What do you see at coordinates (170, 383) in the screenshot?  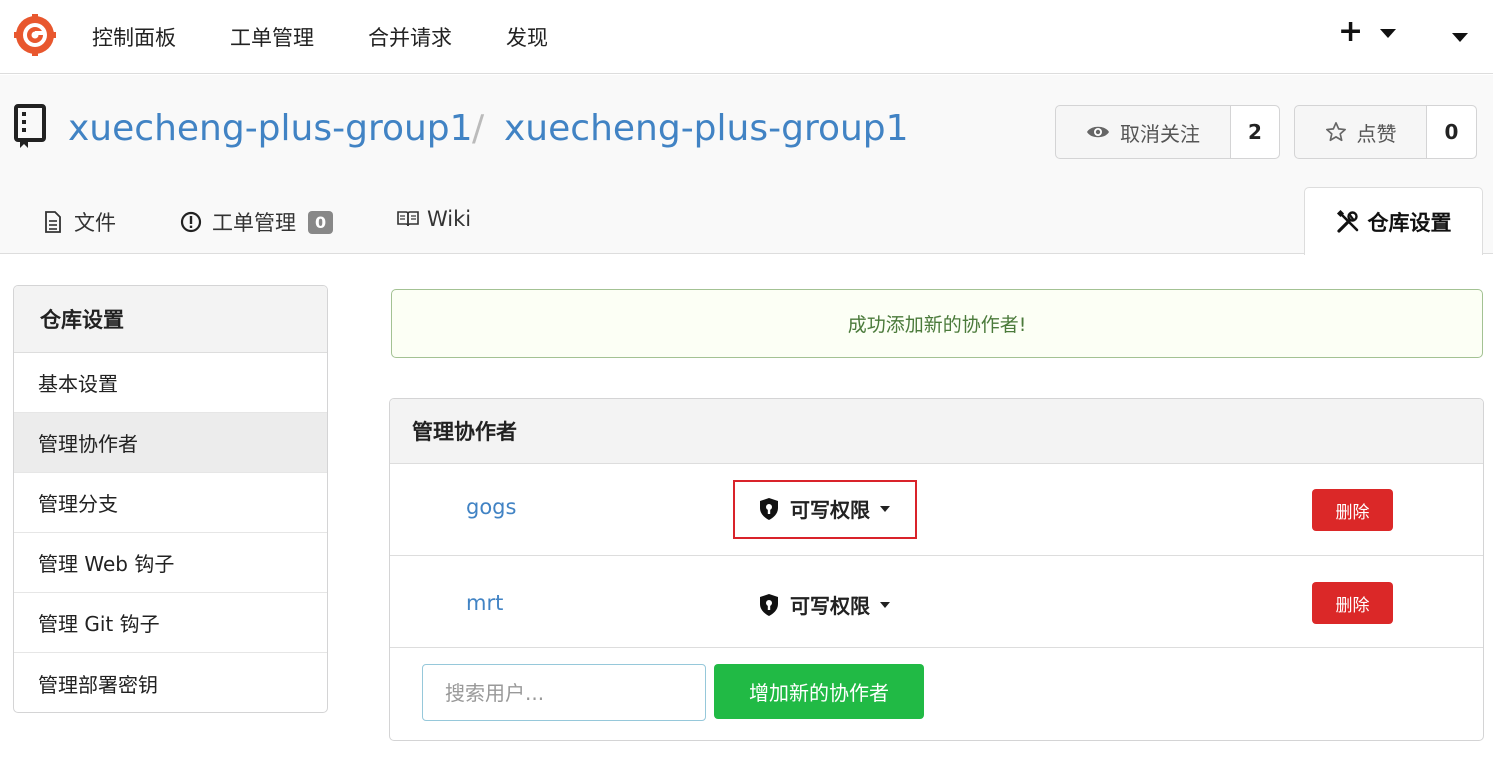 I see `sidebar-item-options: 基本设置` at bounding box center [170, 383].